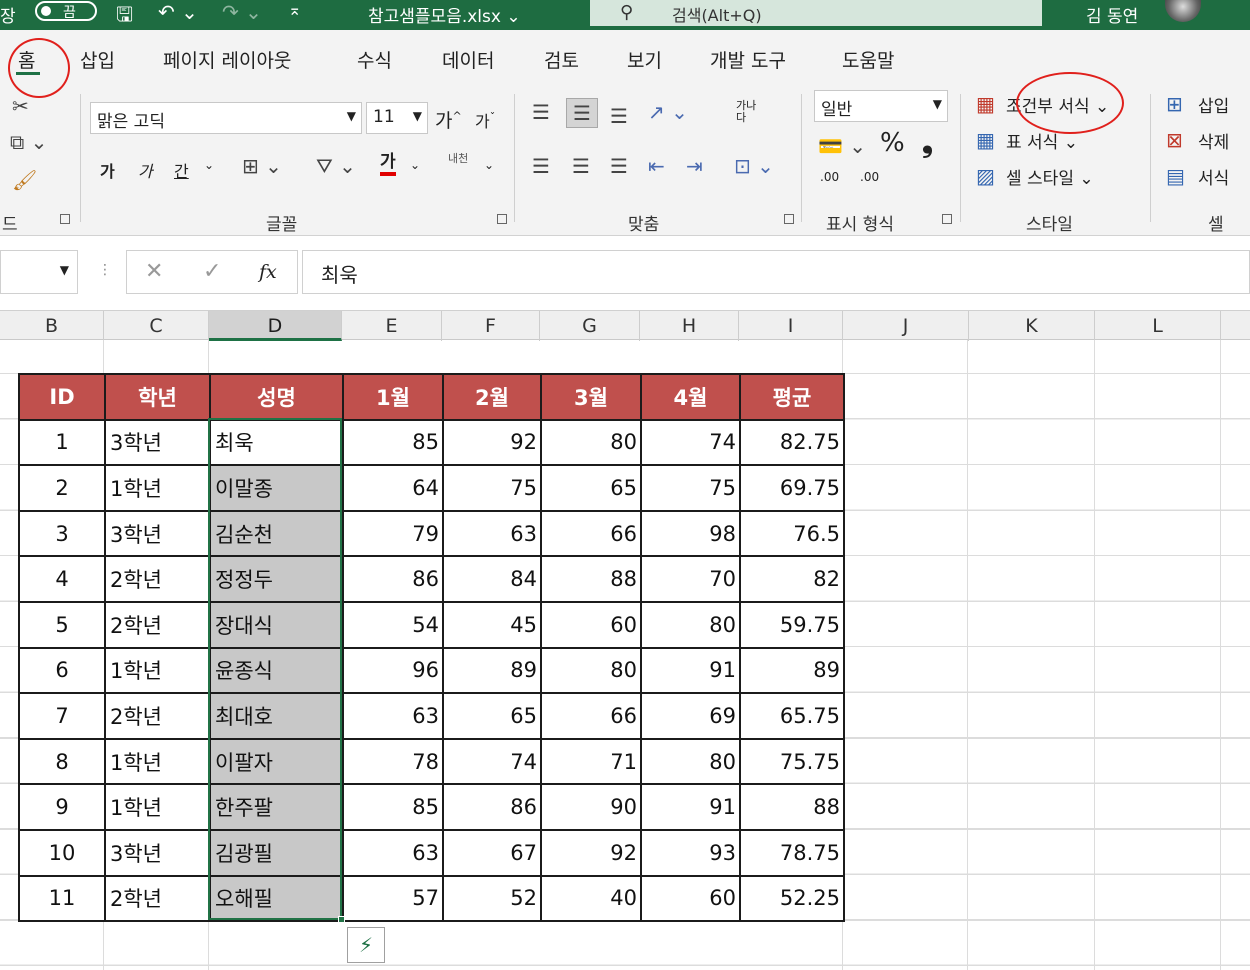 Image resolution: width=1250 pixels, height=970 pixels. Describe the element at coordinates (242, 12) in the screenshot. I see `redo-icon: ↷ ⌄` at that location.